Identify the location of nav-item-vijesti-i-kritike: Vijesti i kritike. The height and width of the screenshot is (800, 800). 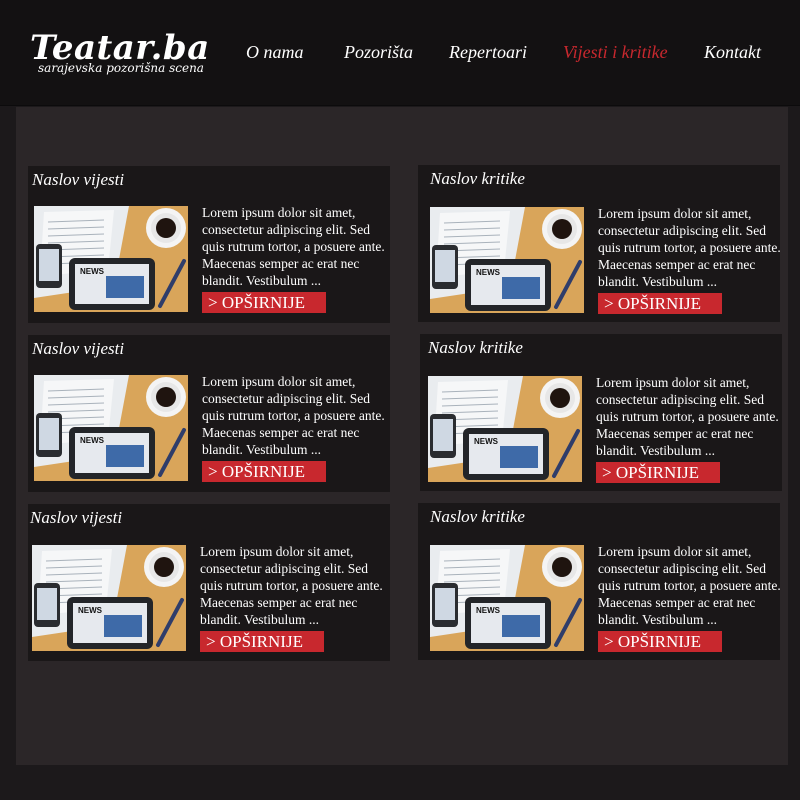
(615, 52).